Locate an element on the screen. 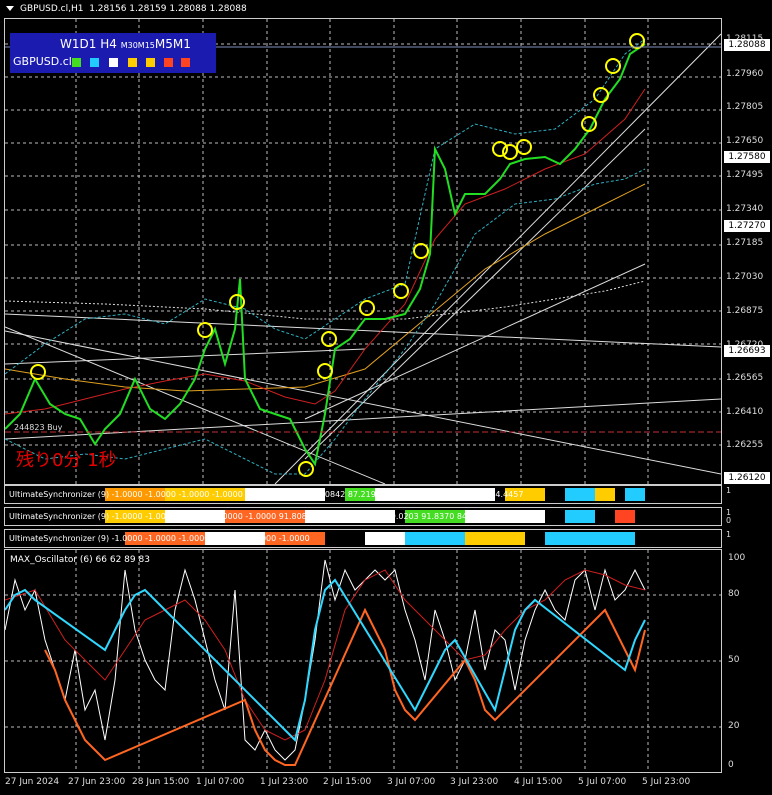 The height and width of the screenshot is (795, 772). chart-menu-triangle-icon is located at coordinates (10, 8).